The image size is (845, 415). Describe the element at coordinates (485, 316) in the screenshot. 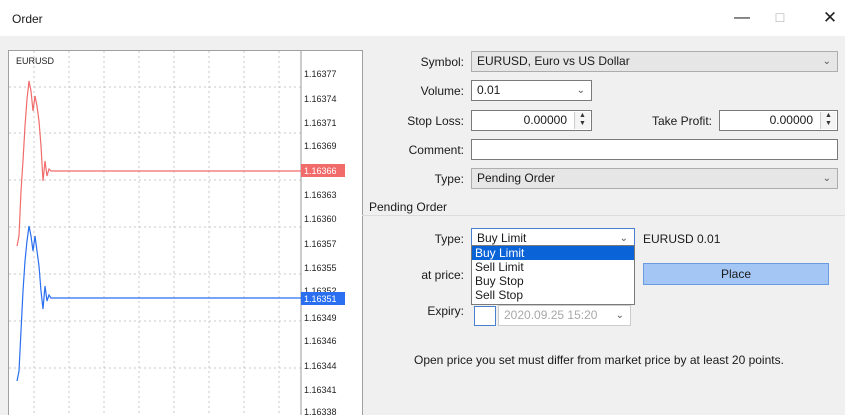

I see `expiry-checkbox` at that location.